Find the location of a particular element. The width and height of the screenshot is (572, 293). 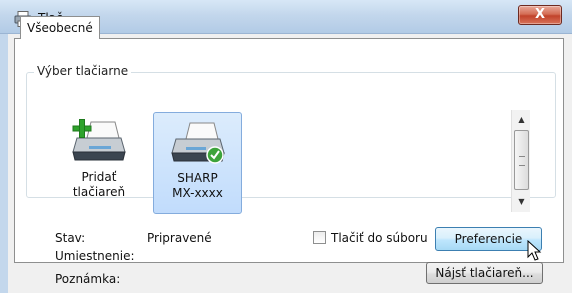

preferences-button: Preferencie is located at coordinates (488, 239).